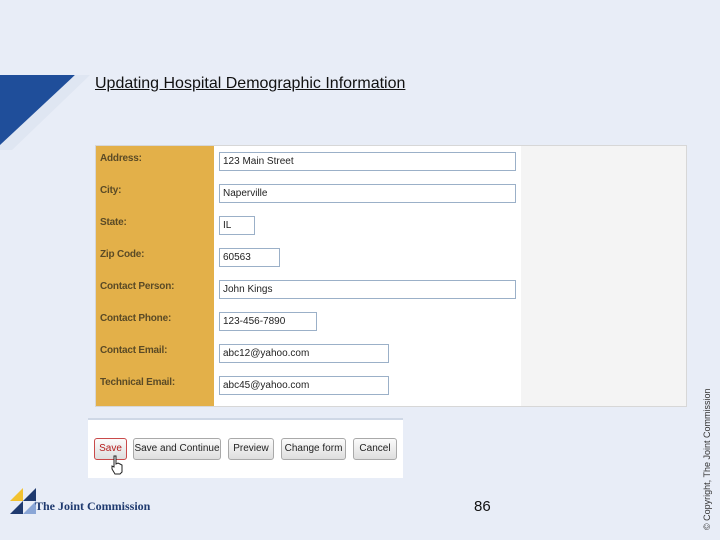 The width and height of the screenshot is (720, 540). Describe the element at coordinates (367, 289) in the screenshot. I see `contact-person-input: John Kings` at that location.